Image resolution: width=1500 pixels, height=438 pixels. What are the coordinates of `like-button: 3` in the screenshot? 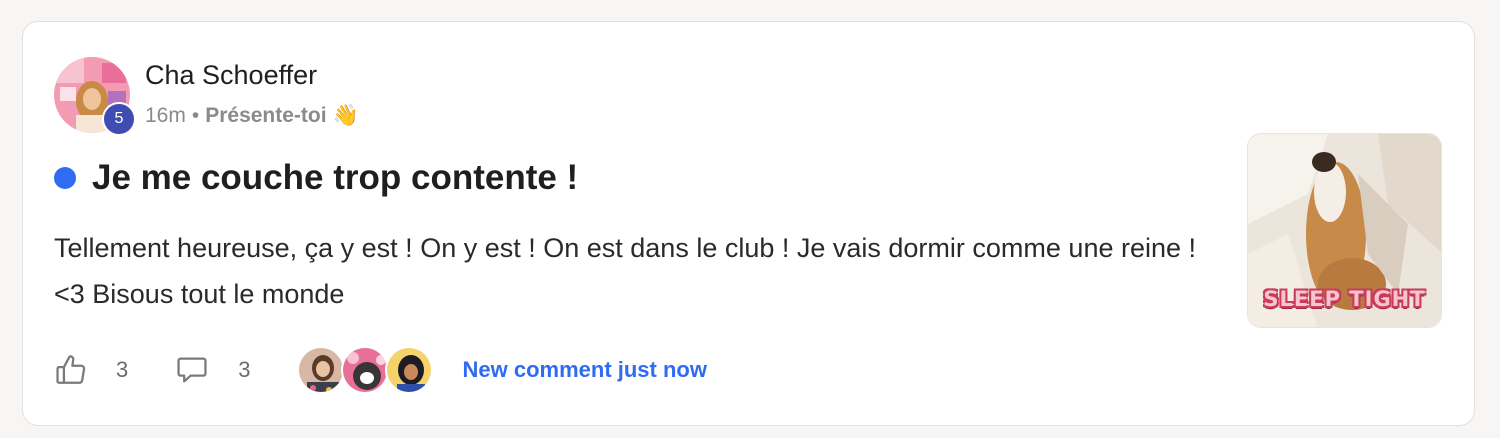 It's located at (91, 370).